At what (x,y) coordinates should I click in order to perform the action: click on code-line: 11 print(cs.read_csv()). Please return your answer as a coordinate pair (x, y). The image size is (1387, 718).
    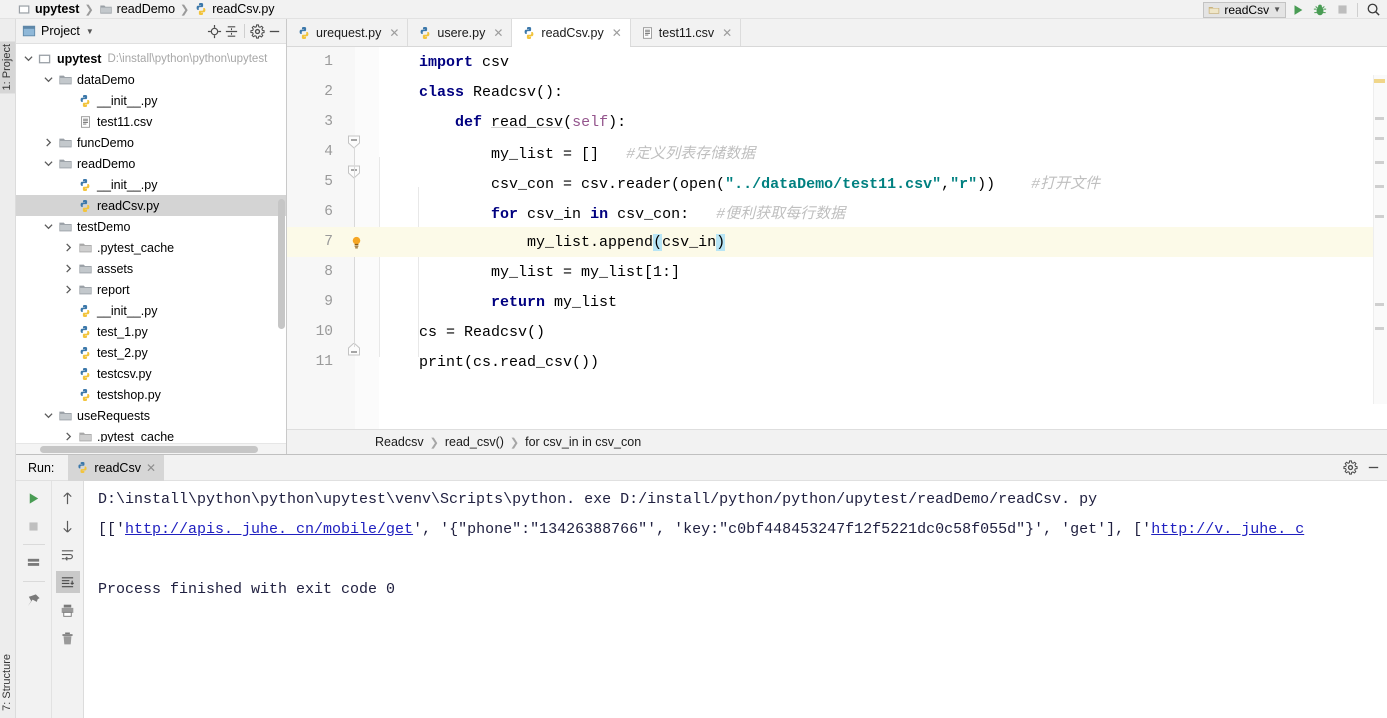
    Looking at the image, I should click on (830, 362).